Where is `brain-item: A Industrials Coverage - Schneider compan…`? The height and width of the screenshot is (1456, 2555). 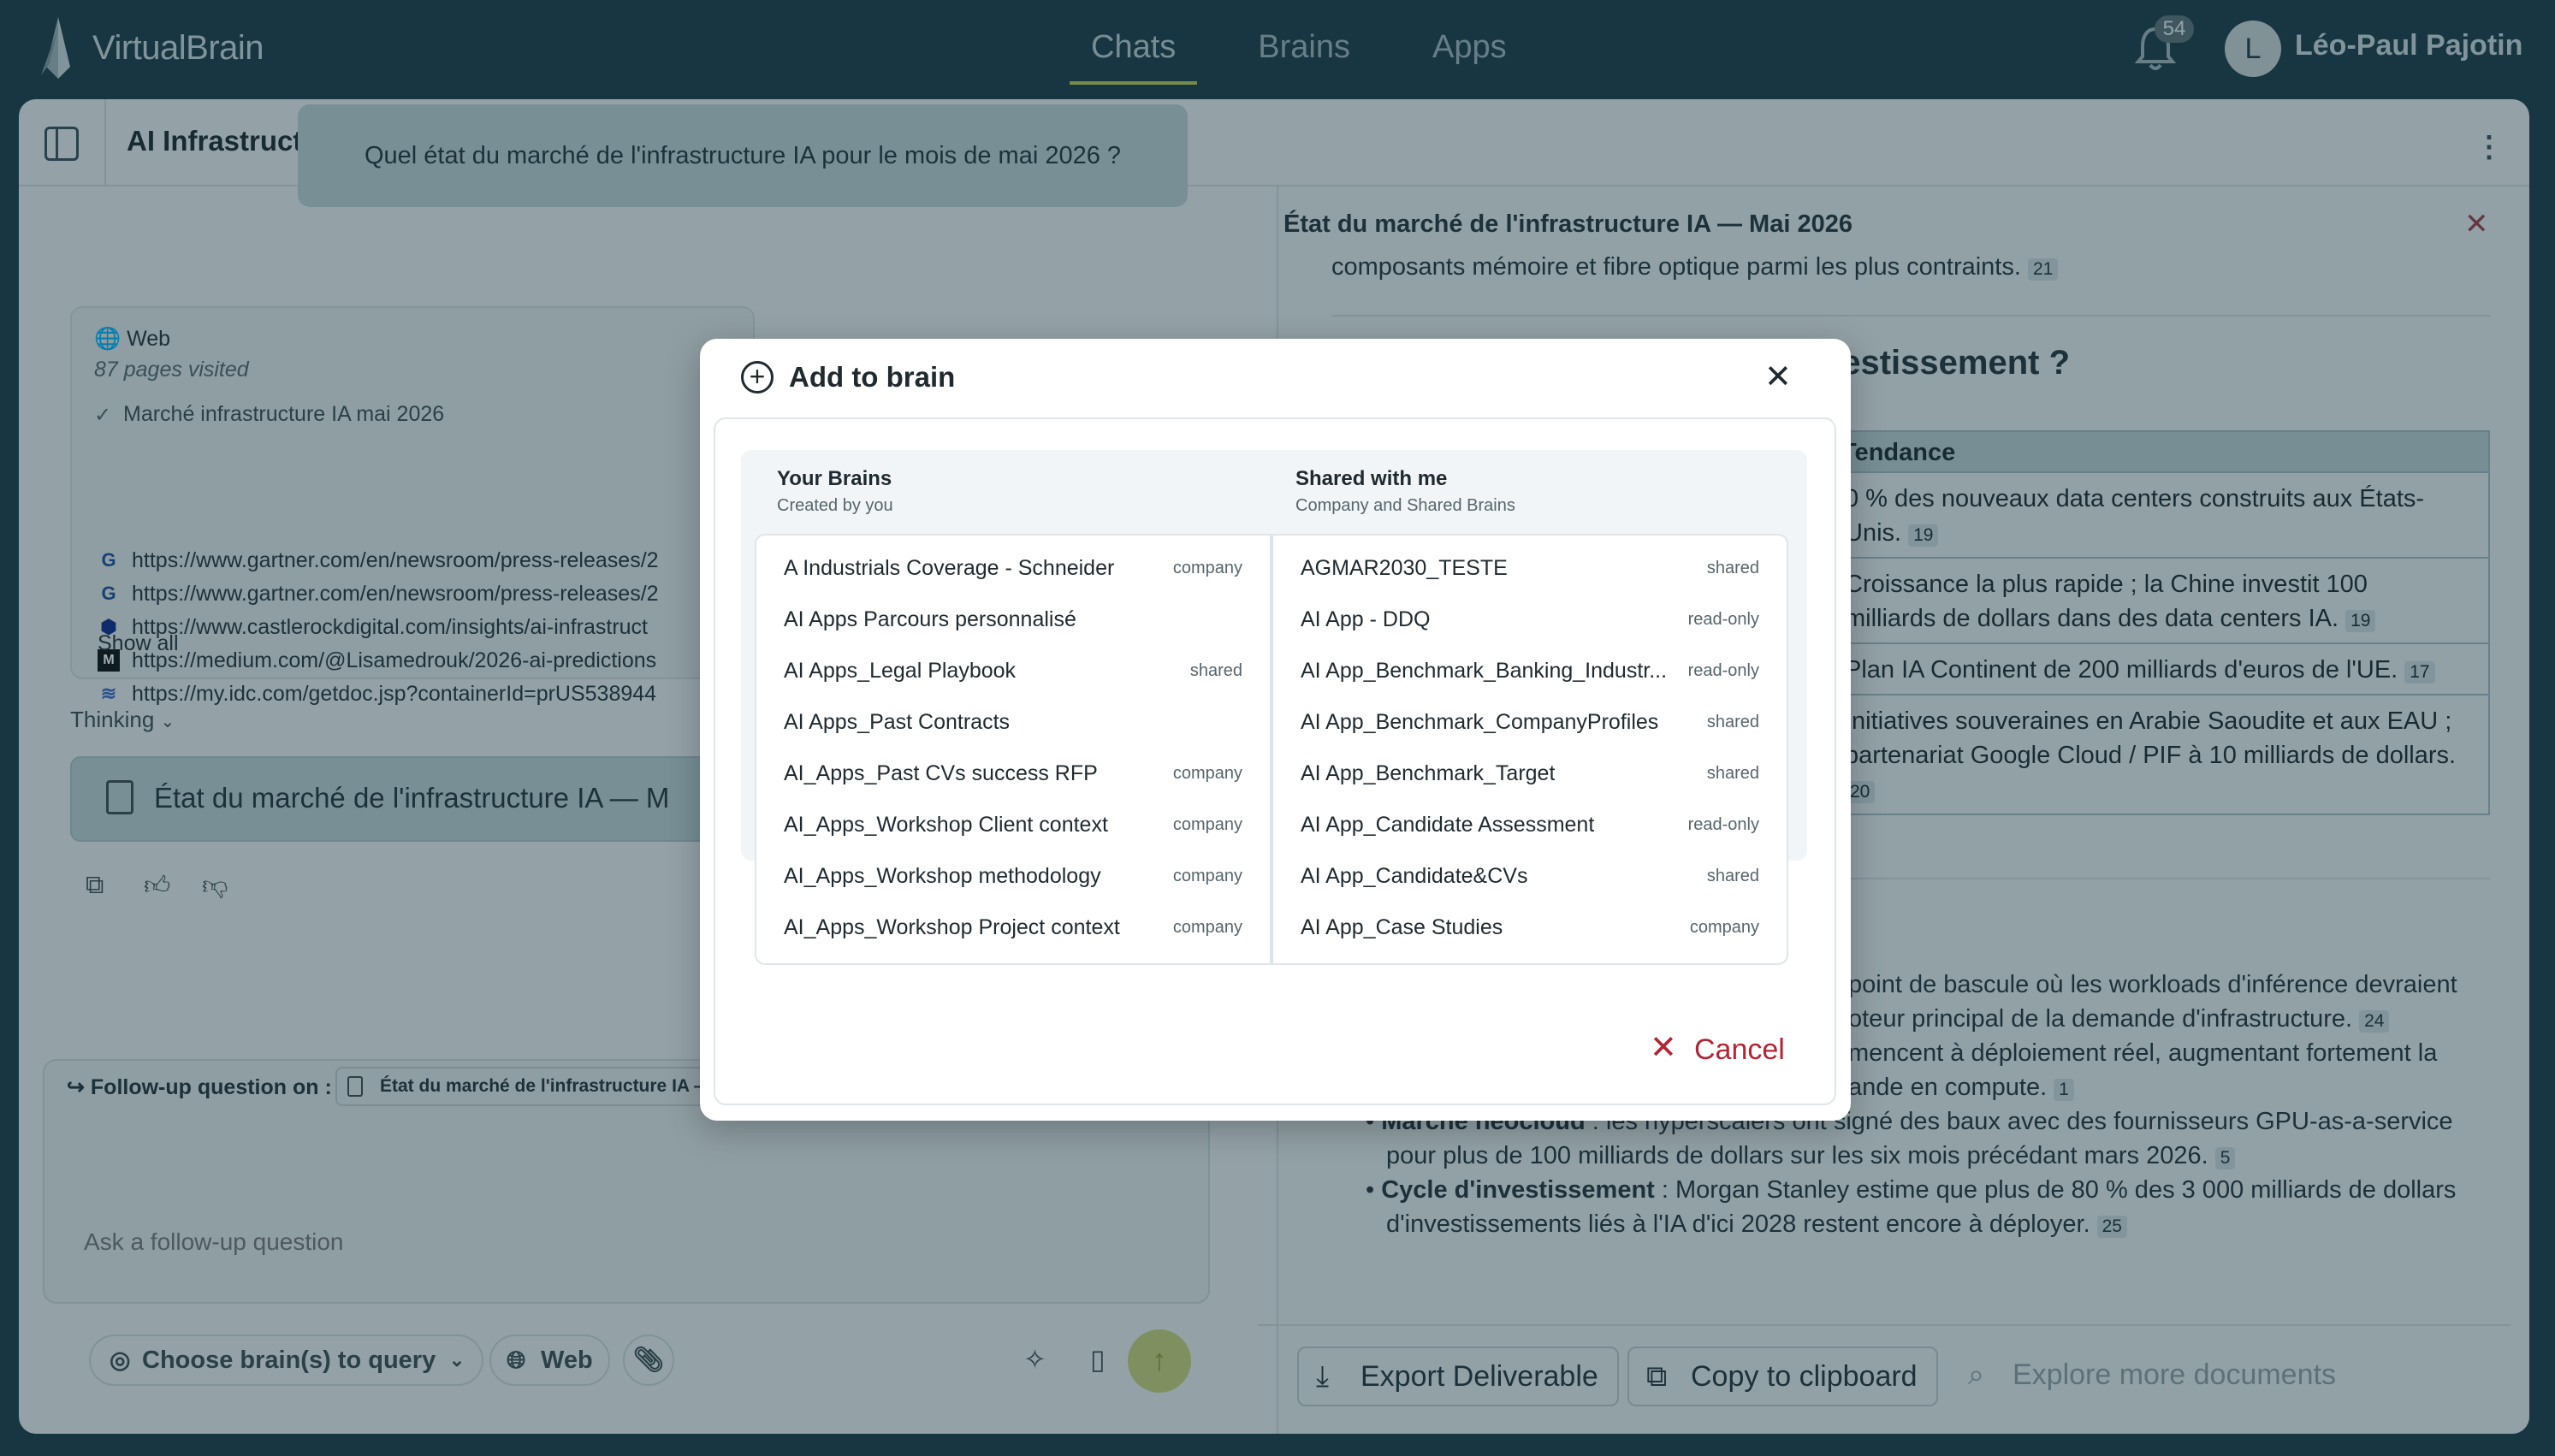
brain-item: A Industrials Coverage - Schneider compan… is located at coordinates (1013, 568).